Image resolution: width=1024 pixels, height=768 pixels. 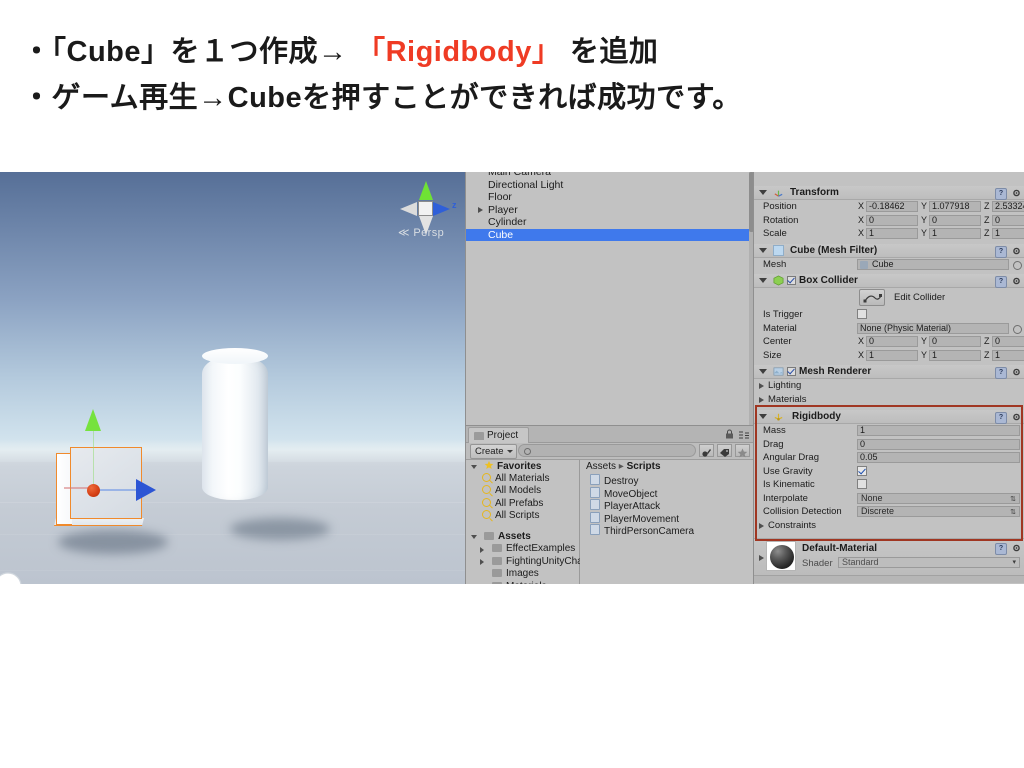 I want to click on project-tree-favorites: Favorites, so click(x=522, y=466).